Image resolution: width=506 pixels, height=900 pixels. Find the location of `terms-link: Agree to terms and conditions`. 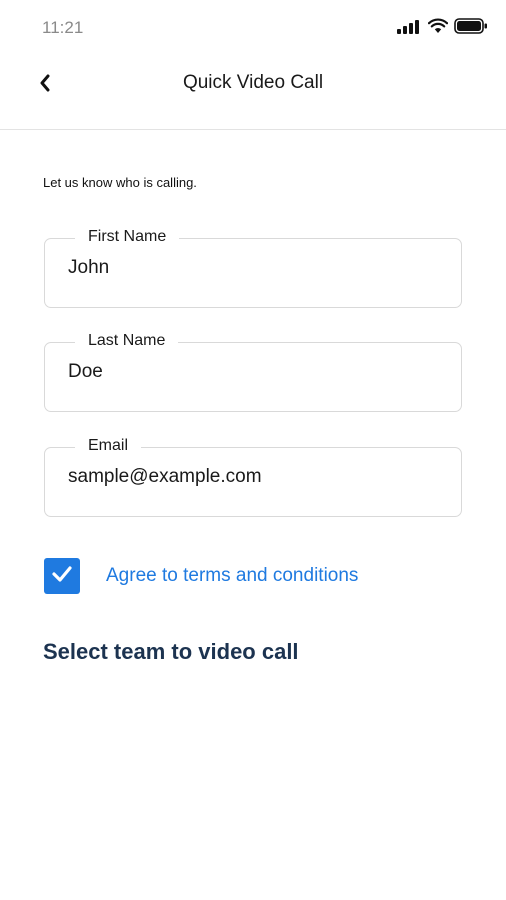

terms-link: Agree to terms and conditions is located at coordinates (232, 576).